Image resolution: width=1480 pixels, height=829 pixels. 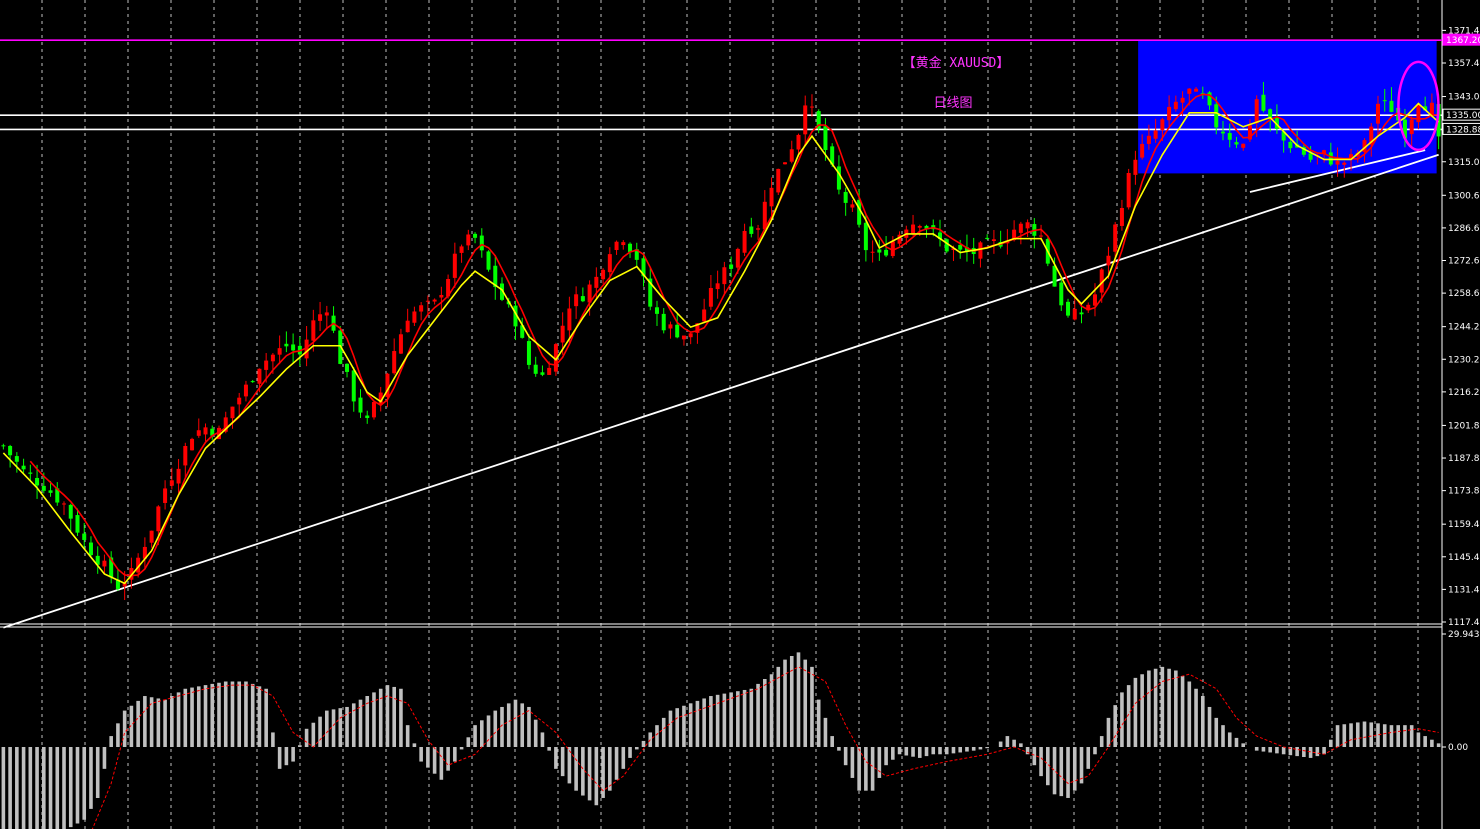 What do you see at coordinates (1464, 262) in the screenshot?
I see `axis-tick-label: 1272.60` at bounding box center [1464, 262].